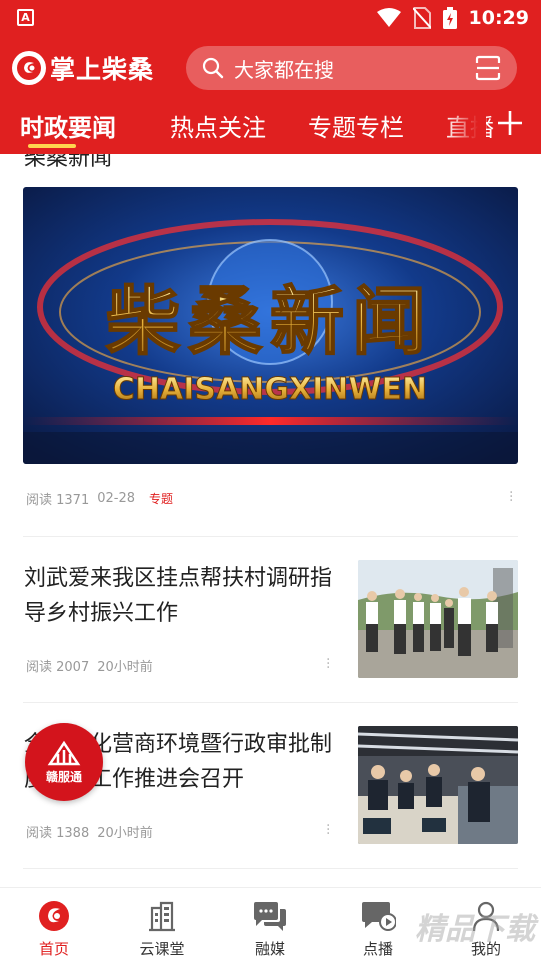 Image resolution: width=541 pixels, height=963 pixels. Describe the element at coordinates (213, 68) in the screenshot. I see `search-icon` at that location.